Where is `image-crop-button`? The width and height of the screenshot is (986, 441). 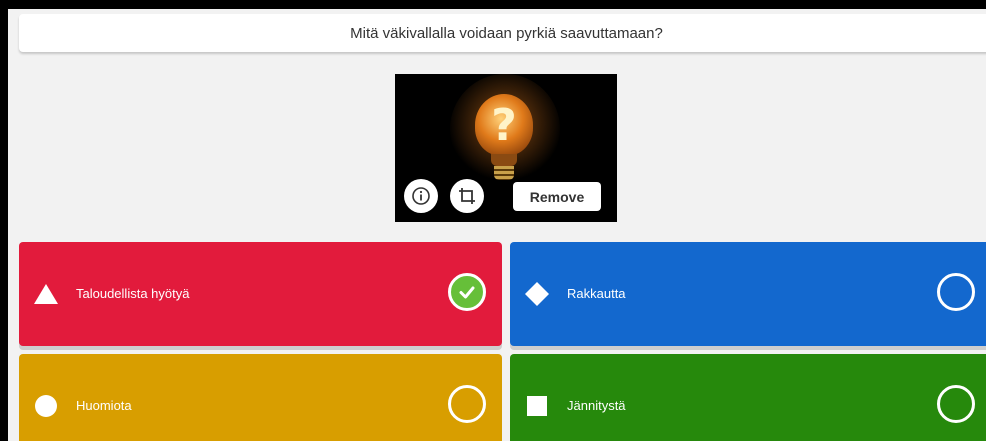
image-crop-button is located at coordinates (467, 196).